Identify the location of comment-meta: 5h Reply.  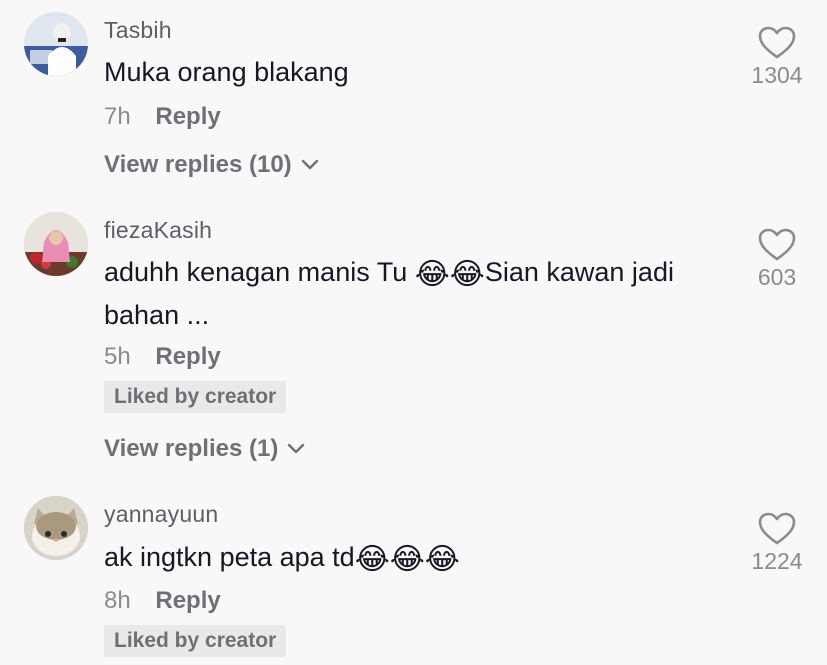
(162, 357).